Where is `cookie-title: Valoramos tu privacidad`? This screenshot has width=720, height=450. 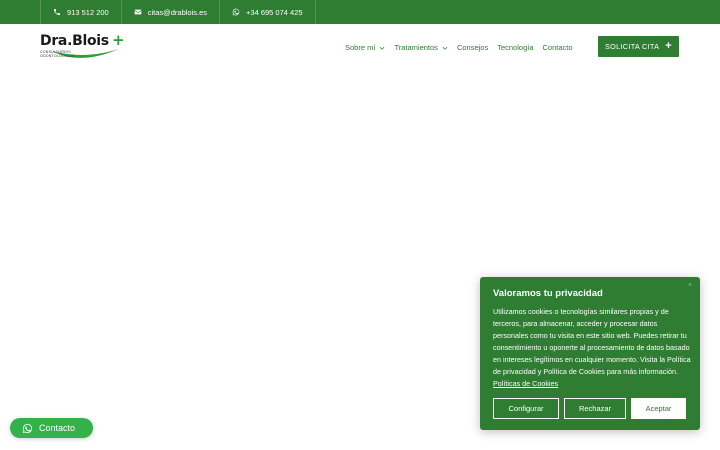
cookie-title: Valoramos tu privacidad is located at coordinates (548, 293).